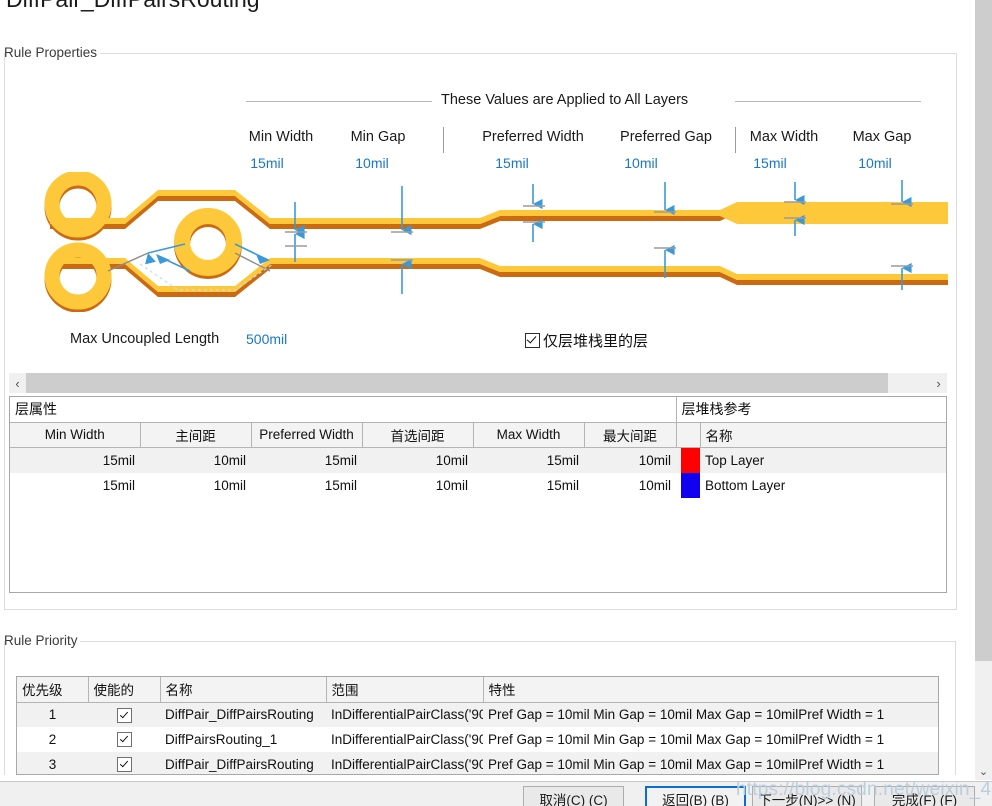 This screenshot has height=806, width=992. I want to click on rule-priority-header-row: 优先级 使能的 名称 范围 特性, so click(477, 690).